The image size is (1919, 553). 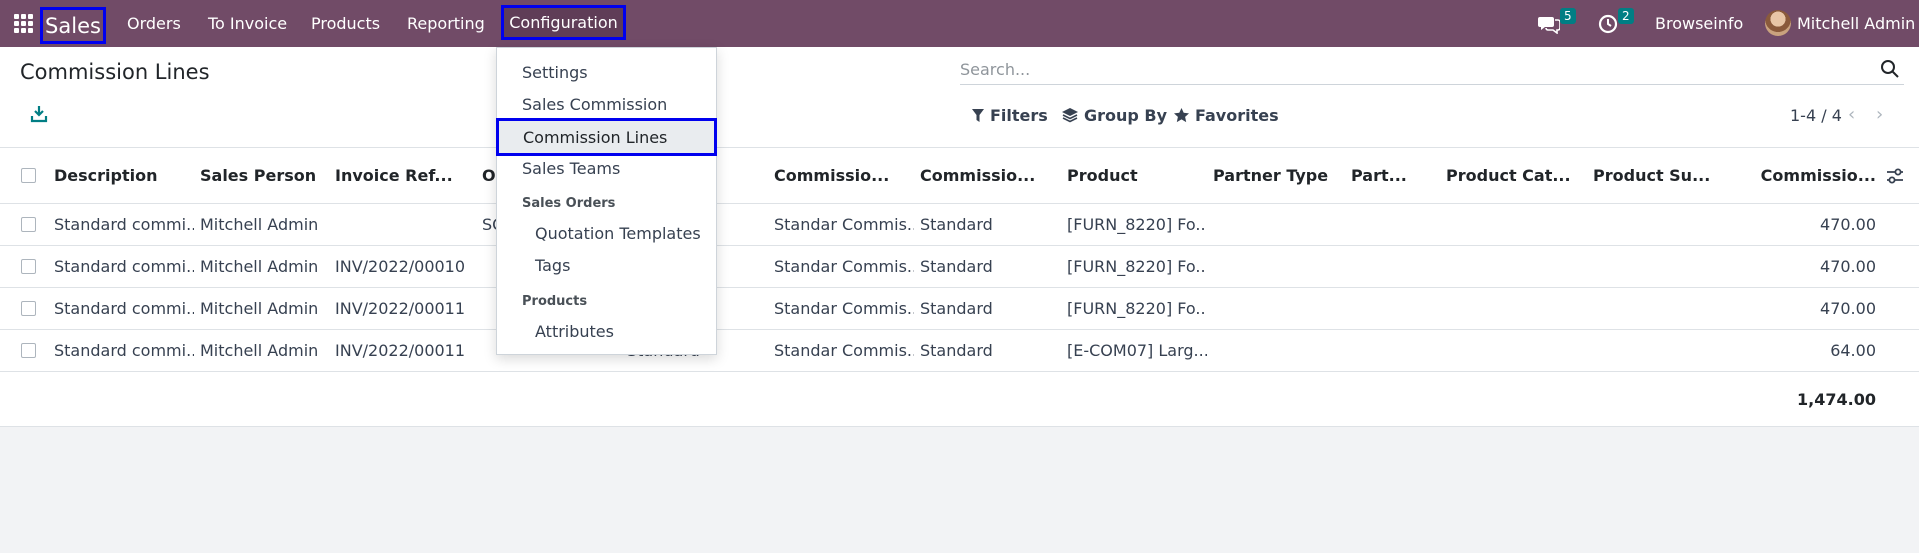 What do you see at coordinates (606, 168) in the screenshot?
I see `dropdown-item-sales-teams: Sales Teams` at bounding box center [606, 168].